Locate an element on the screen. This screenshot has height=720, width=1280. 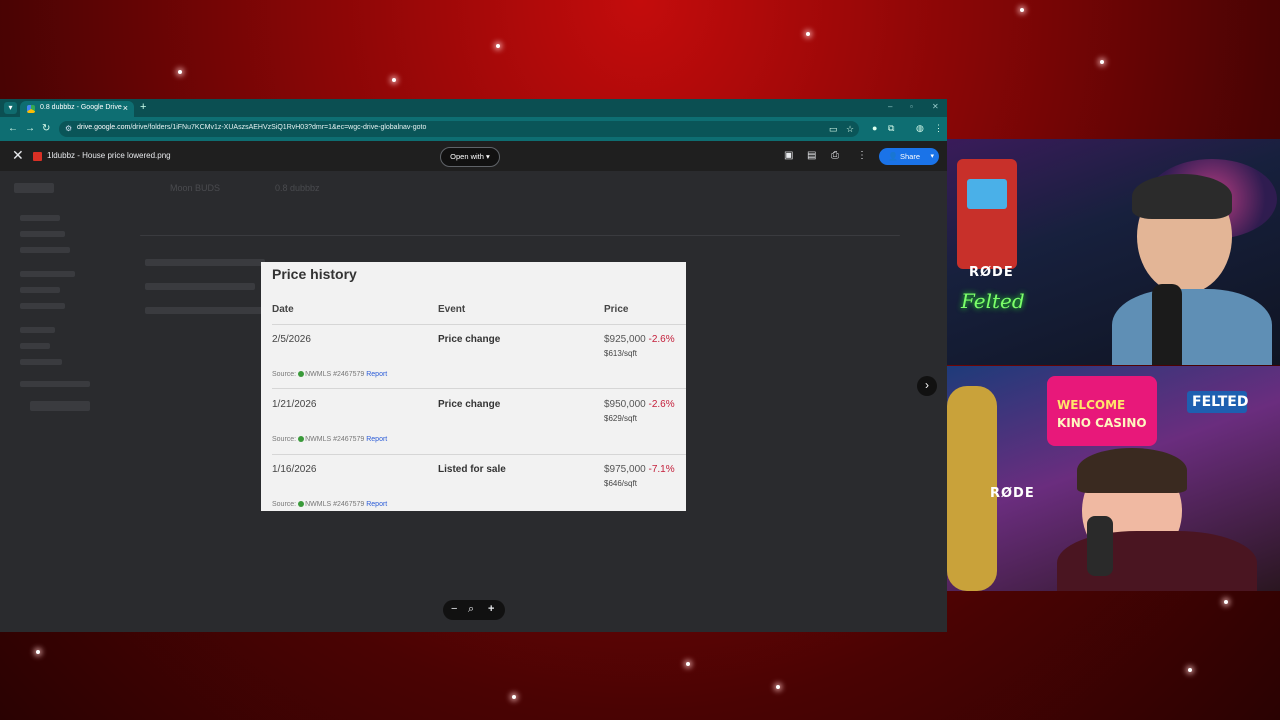
new-button-ghost is located at coordinates (34, 188).